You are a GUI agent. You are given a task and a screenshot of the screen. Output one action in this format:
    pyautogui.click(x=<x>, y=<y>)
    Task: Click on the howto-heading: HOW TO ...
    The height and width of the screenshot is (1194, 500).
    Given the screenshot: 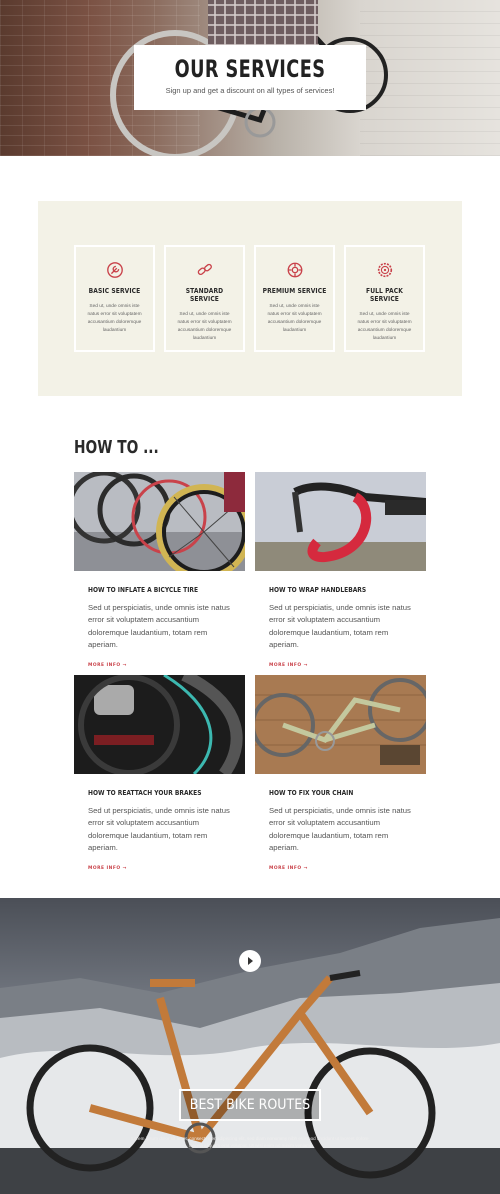 What is the action you would take?
    pyautogui.click(x=116, y=447)
    